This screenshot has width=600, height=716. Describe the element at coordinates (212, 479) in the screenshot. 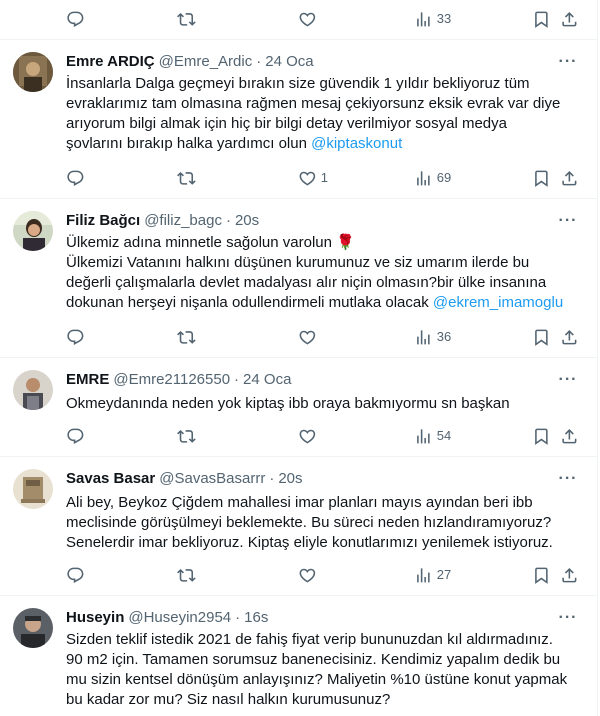

I see `user-handle: @SavasBasarrr` at that location.